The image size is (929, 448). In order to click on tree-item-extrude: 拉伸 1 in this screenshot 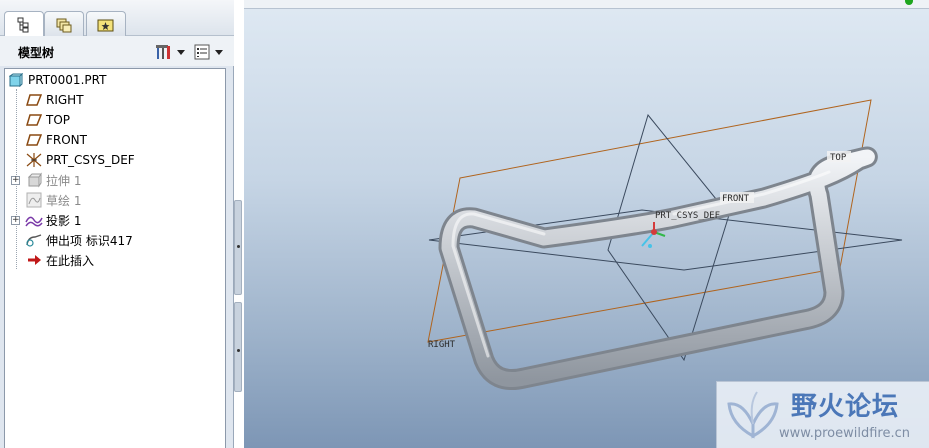, I will do `click(53, 180)`.